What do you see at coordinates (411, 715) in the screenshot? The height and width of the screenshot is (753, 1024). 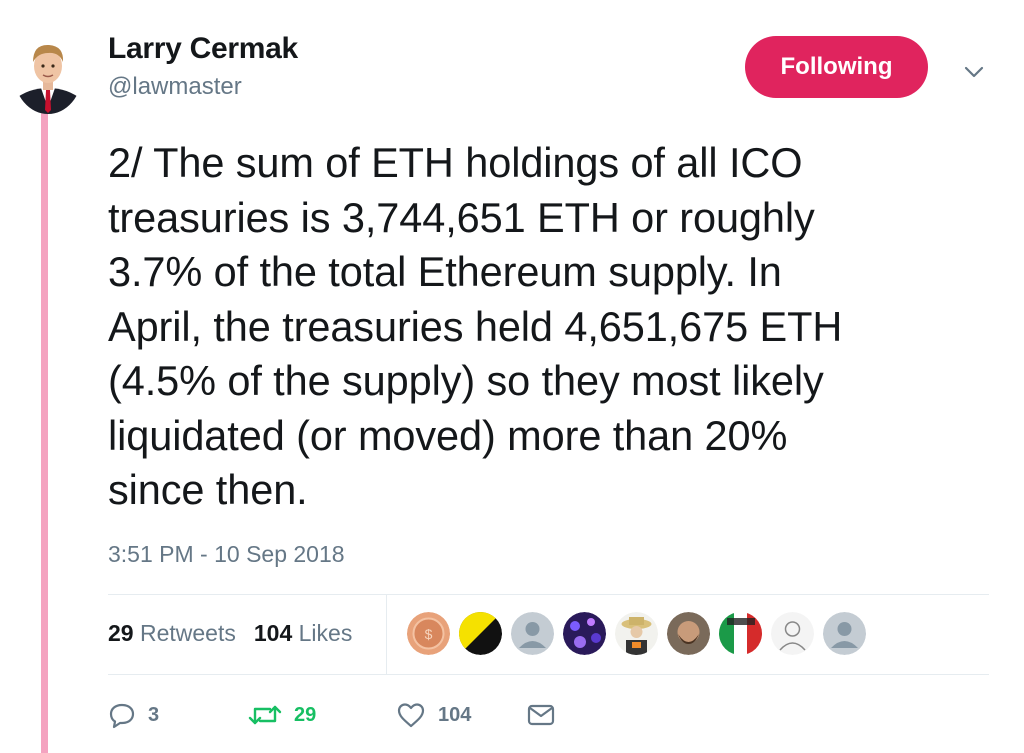 I see `heart-icon` at bounding box center [411, 715].